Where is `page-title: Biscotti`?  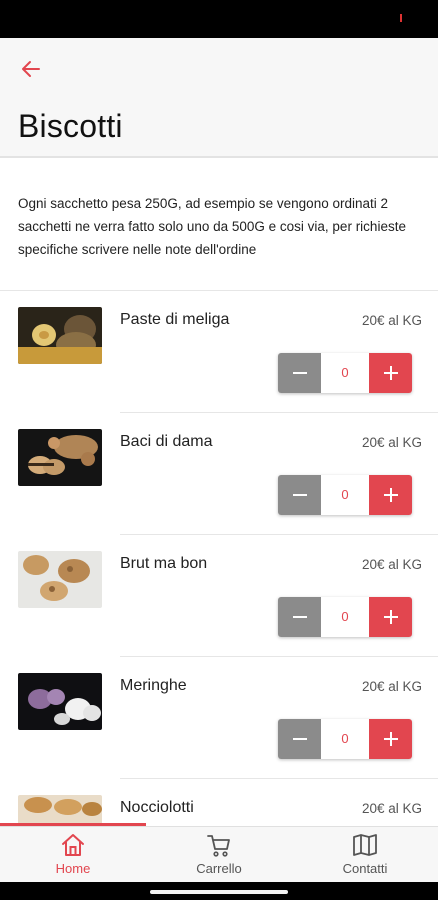 page-title: Biscotti is located at coordinates (70, 126).